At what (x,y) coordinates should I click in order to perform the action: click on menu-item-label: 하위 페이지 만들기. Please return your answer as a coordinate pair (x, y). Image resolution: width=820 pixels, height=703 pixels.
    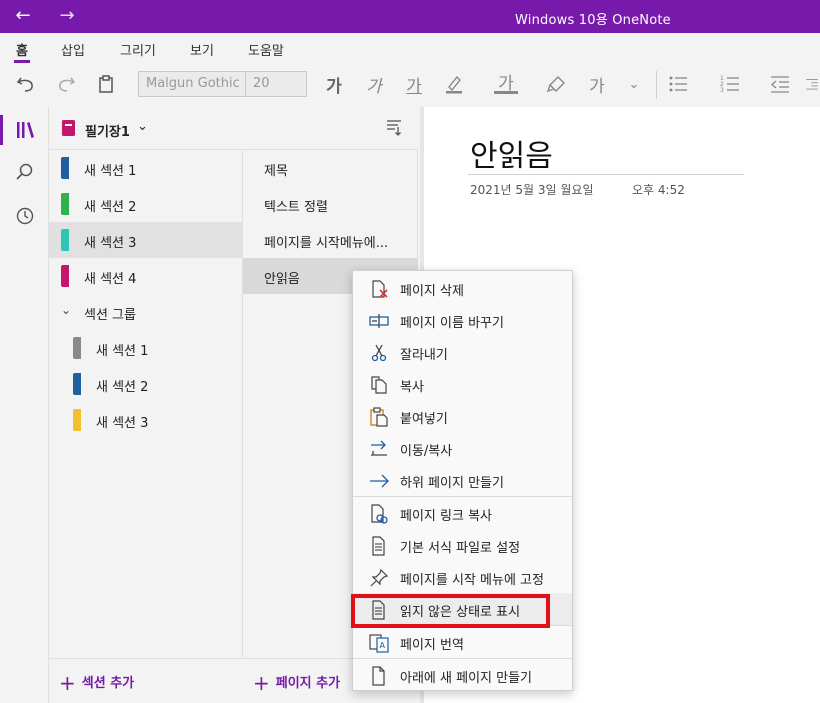
    Looking at the image, I should click on (452, 483).